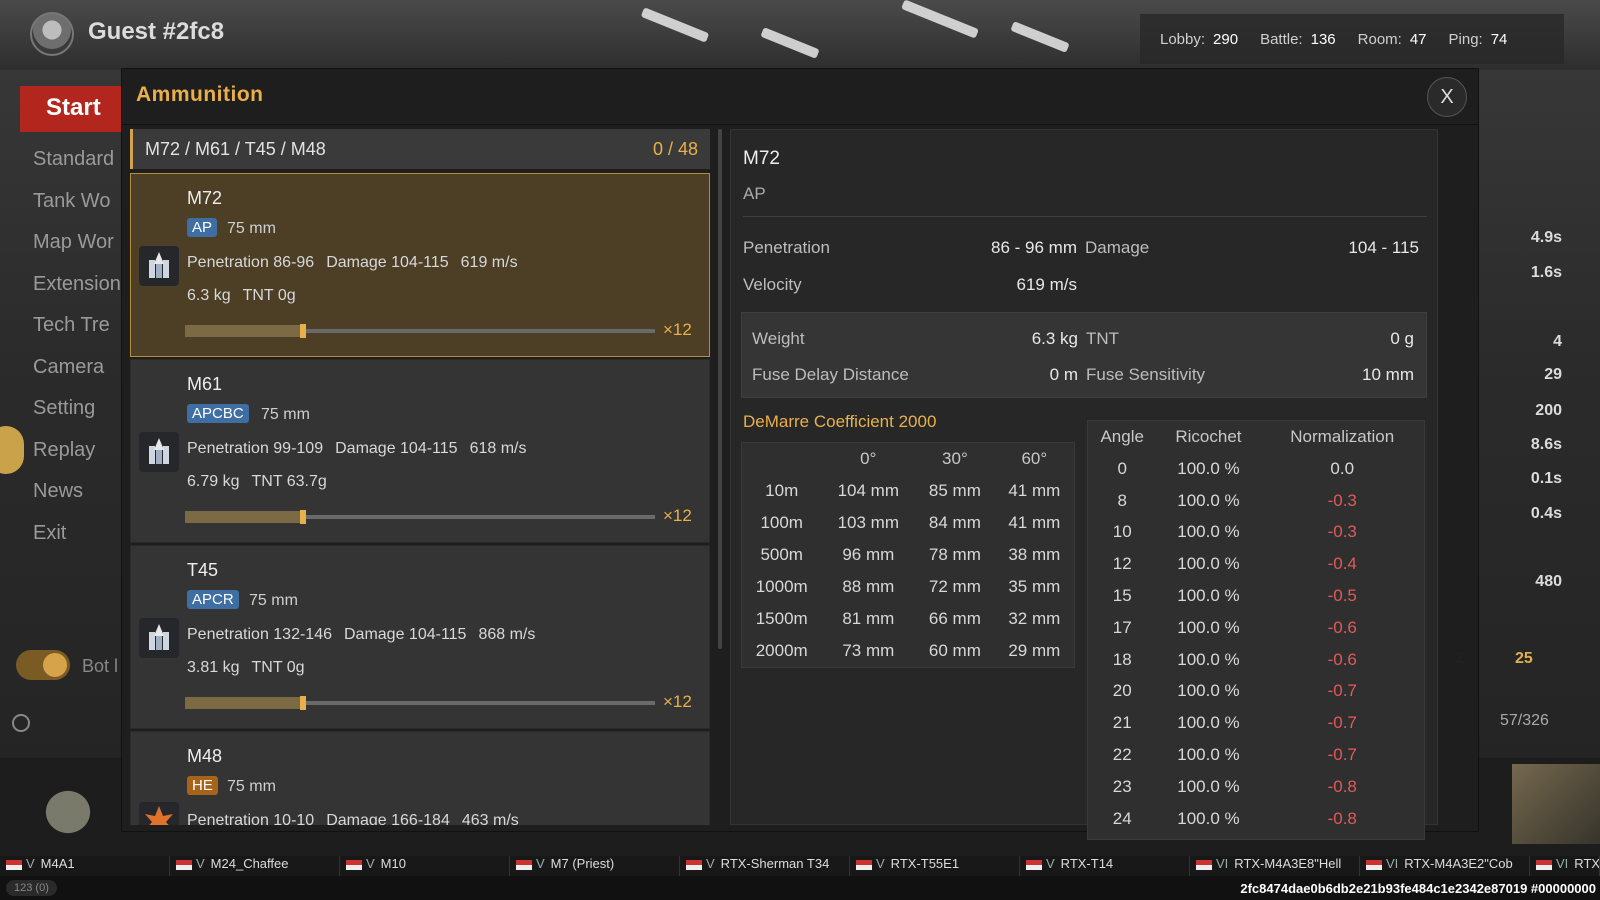 This screenshot has width=1600, height=900. What do you see at coordinates (1234, 691) in the screenshot?
I see `table-row: 20 100.0 % -0.7` at bounding box center [1234, 691].